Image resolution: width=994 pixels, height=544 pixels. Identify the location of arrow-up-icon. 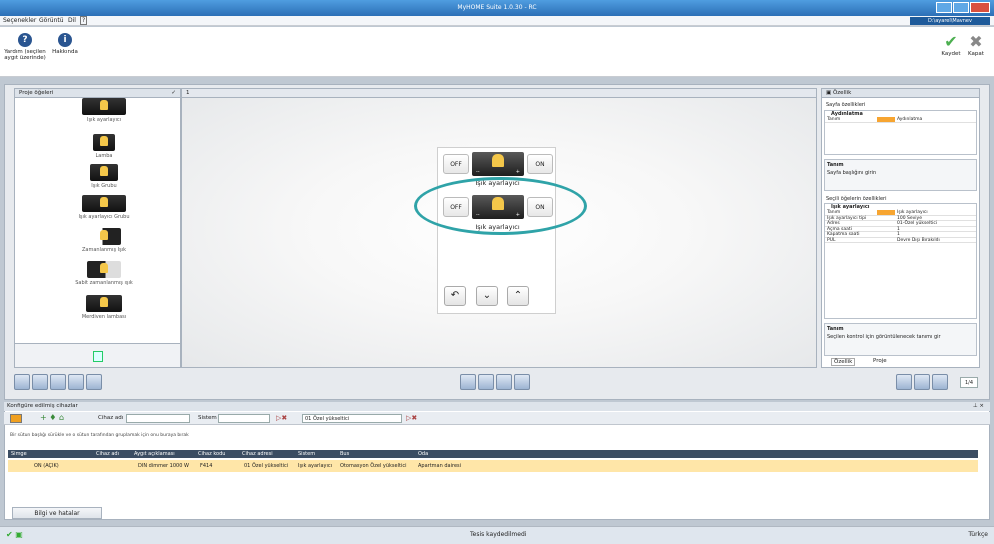
(504, 382).